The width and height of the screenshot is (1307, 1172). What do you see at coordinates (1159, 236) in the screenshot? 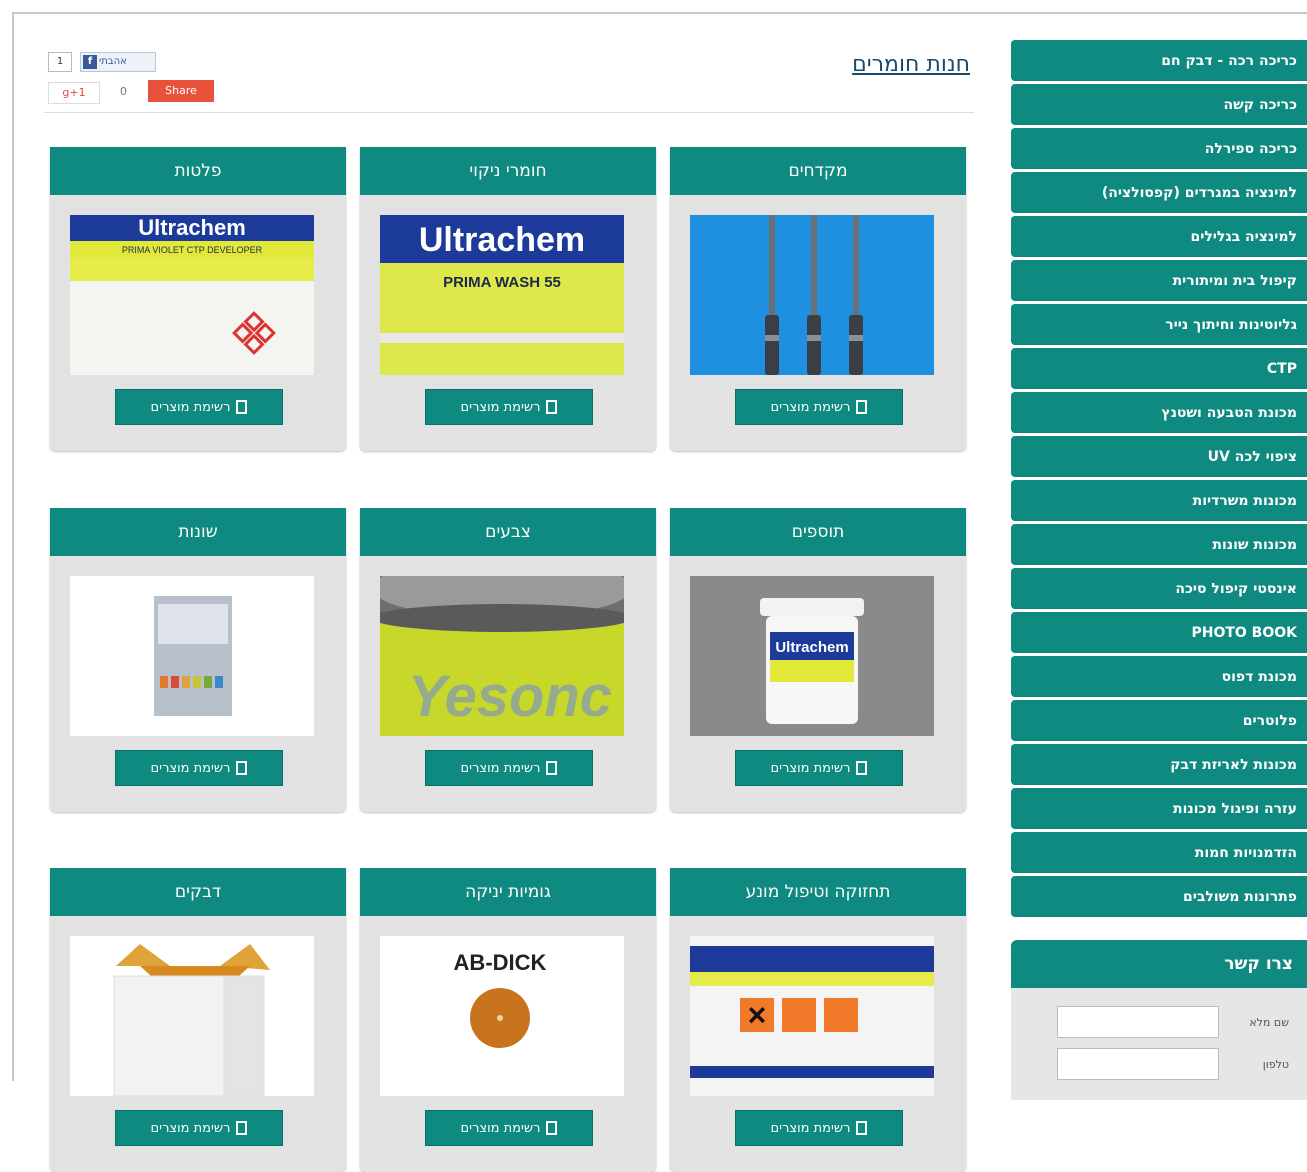
I see `sidebar-item: למינציה בגלילים` at bounding box center [1159, 236].